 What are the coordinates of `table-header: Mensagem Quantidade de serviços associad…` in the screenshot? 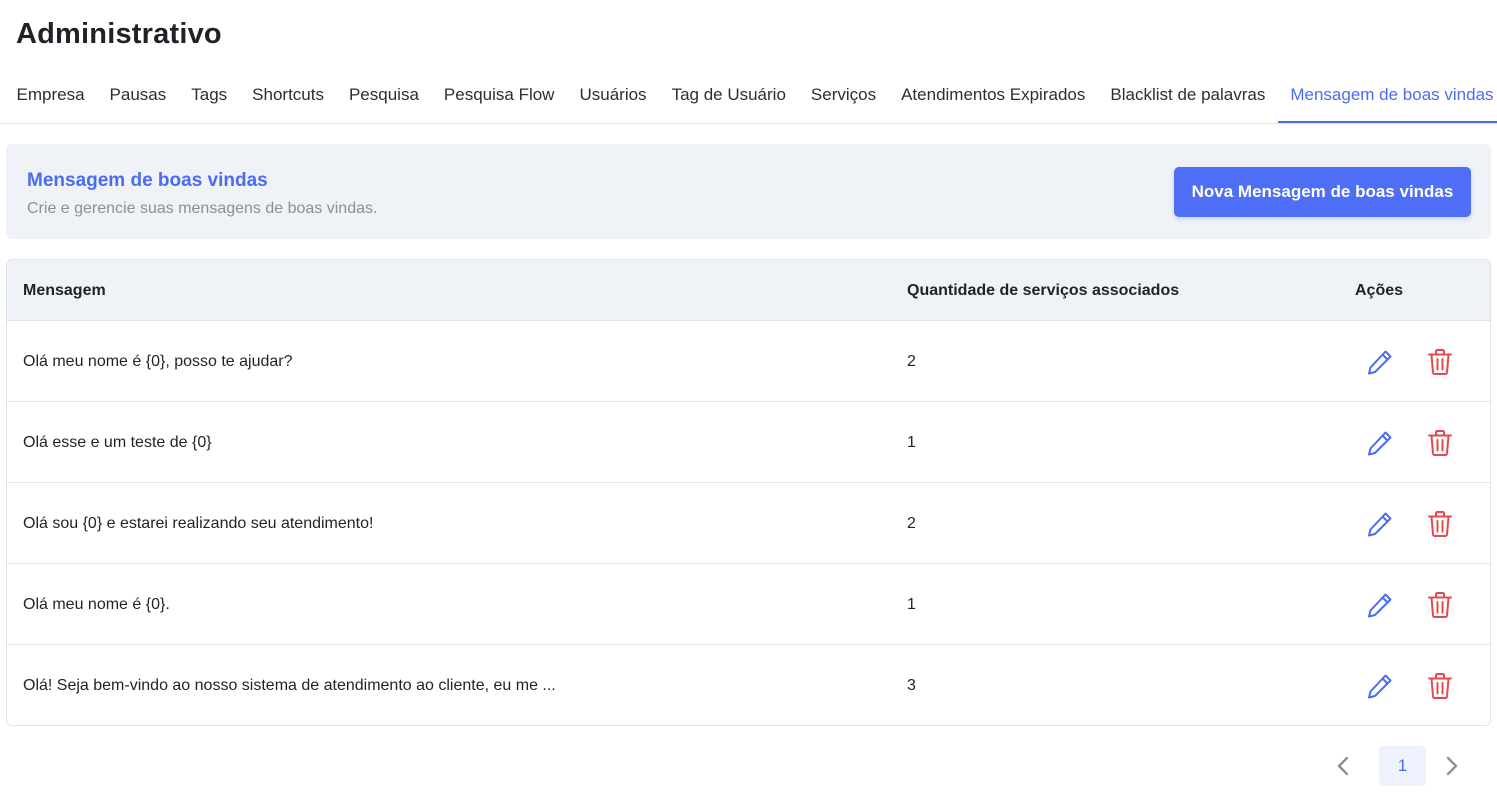 It's located at (748, 290).